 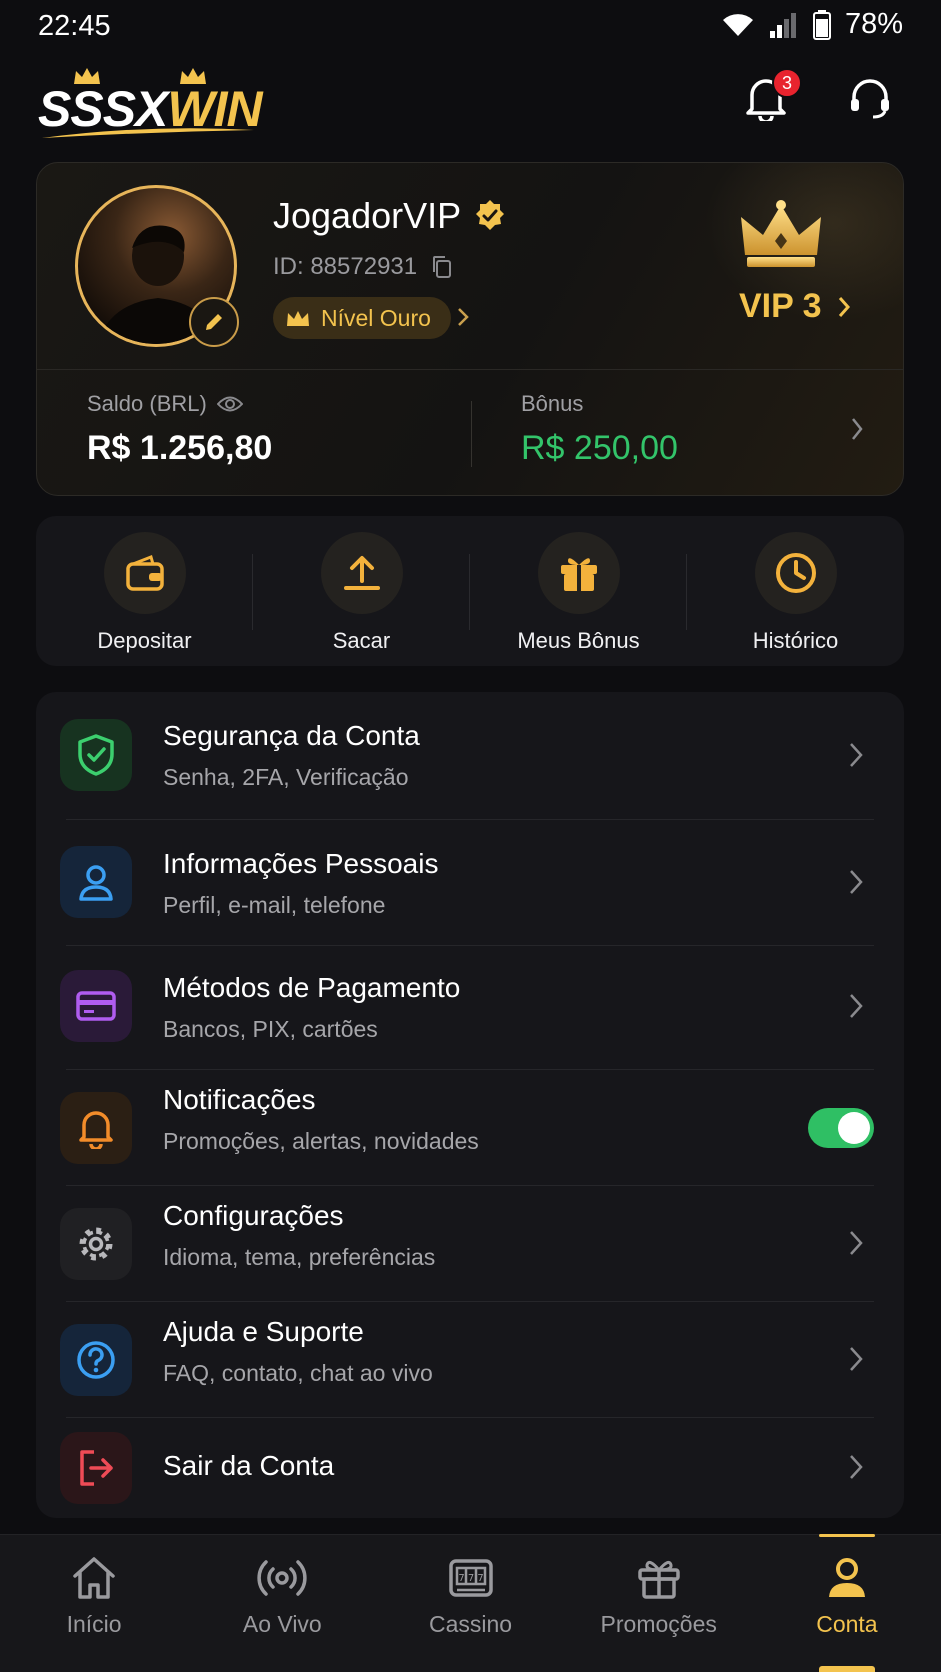 What do you see at coordinates (787, 83) in the screenshot?
I see `notification-badge: 3` at bounding box center [787, 83].